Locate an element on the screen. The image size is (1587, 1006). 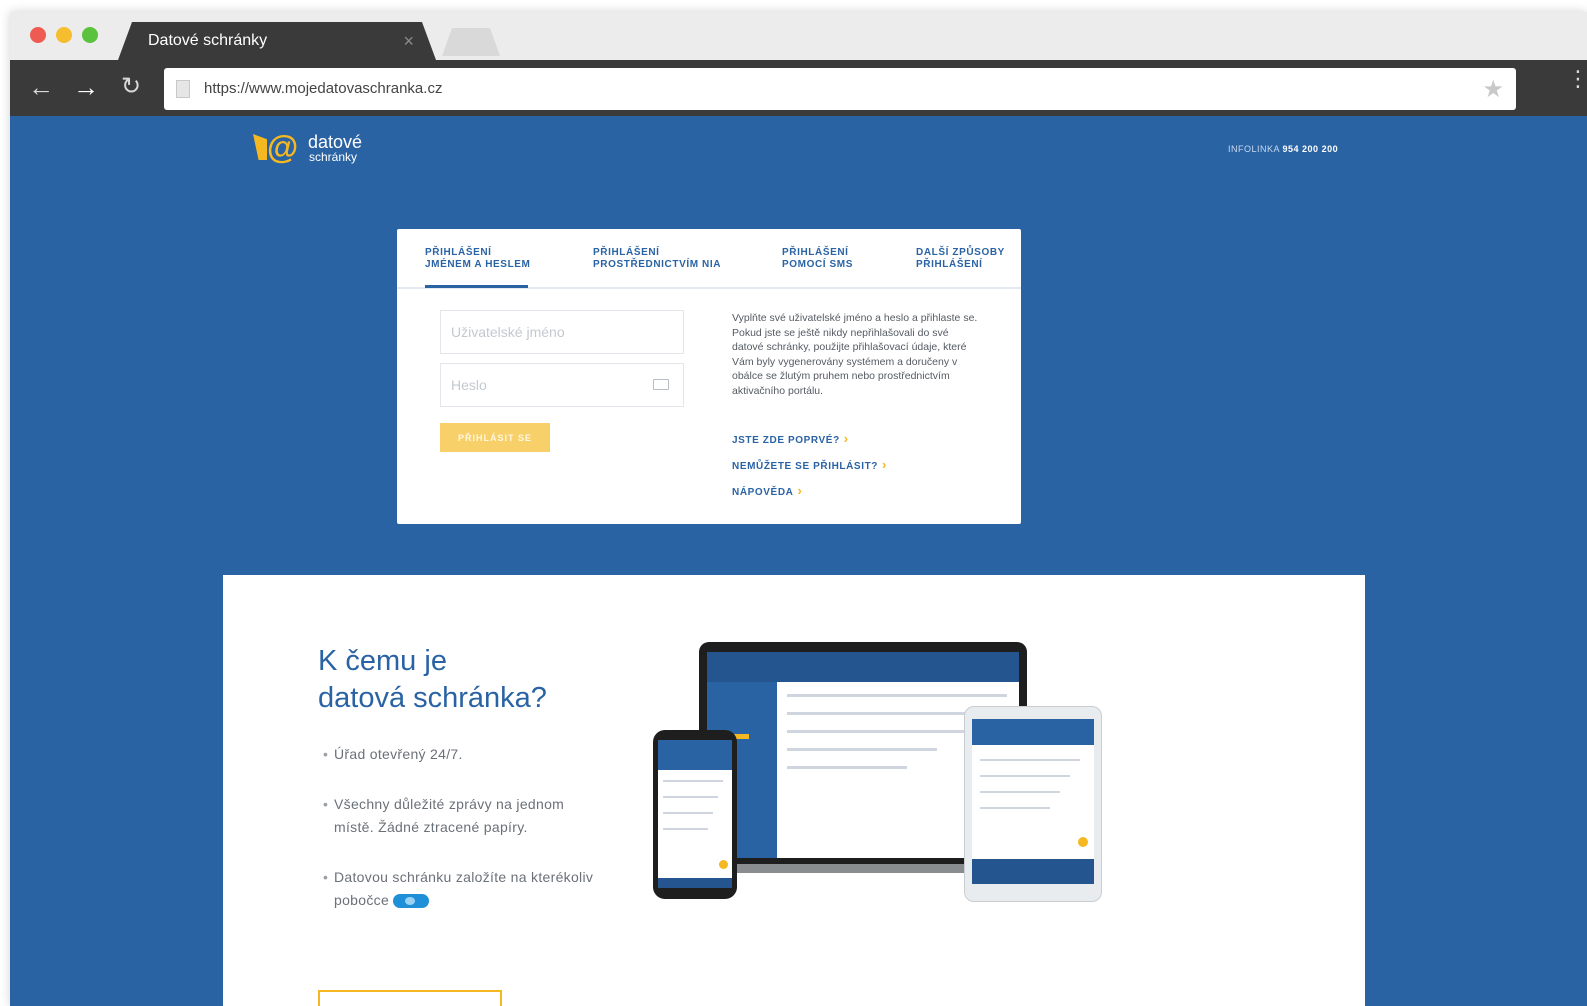
login-button: PŘIHLÁSIT SE is located at coordinates (495, 437).